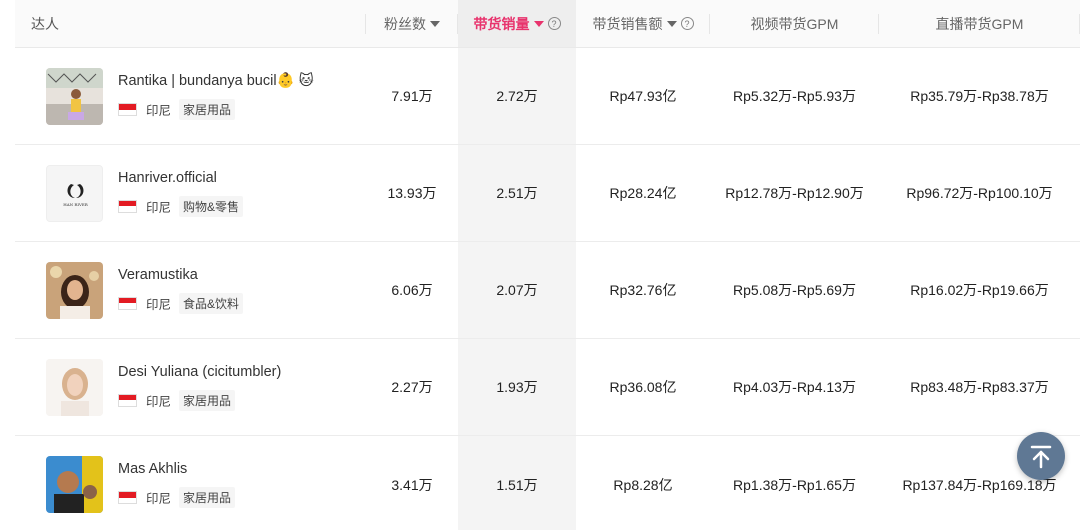 The width and height of the screenshot is (1080, 530). What do you see at coordinates (216, 96) in the screenshot?
I see `influencer-info: Rantika | bundanya bucil👶 🐱 印尼 家居用品` at bounding box center [216, 96].